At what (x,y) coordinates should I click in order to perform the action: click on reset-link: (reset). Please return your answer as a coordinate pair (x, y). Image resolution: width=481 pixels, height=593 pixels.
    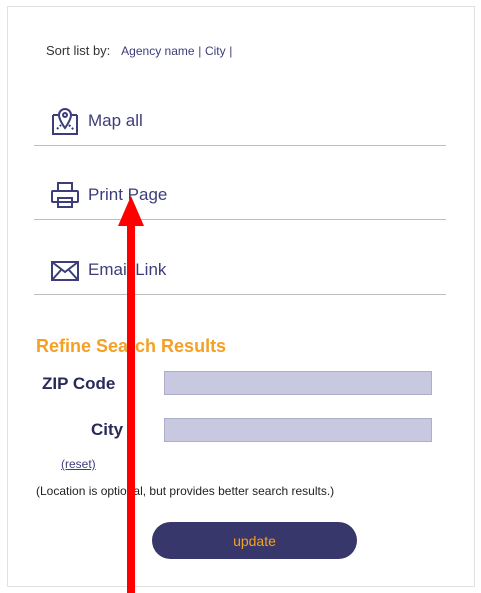
    Looking at the image, I should click on (78, 464).